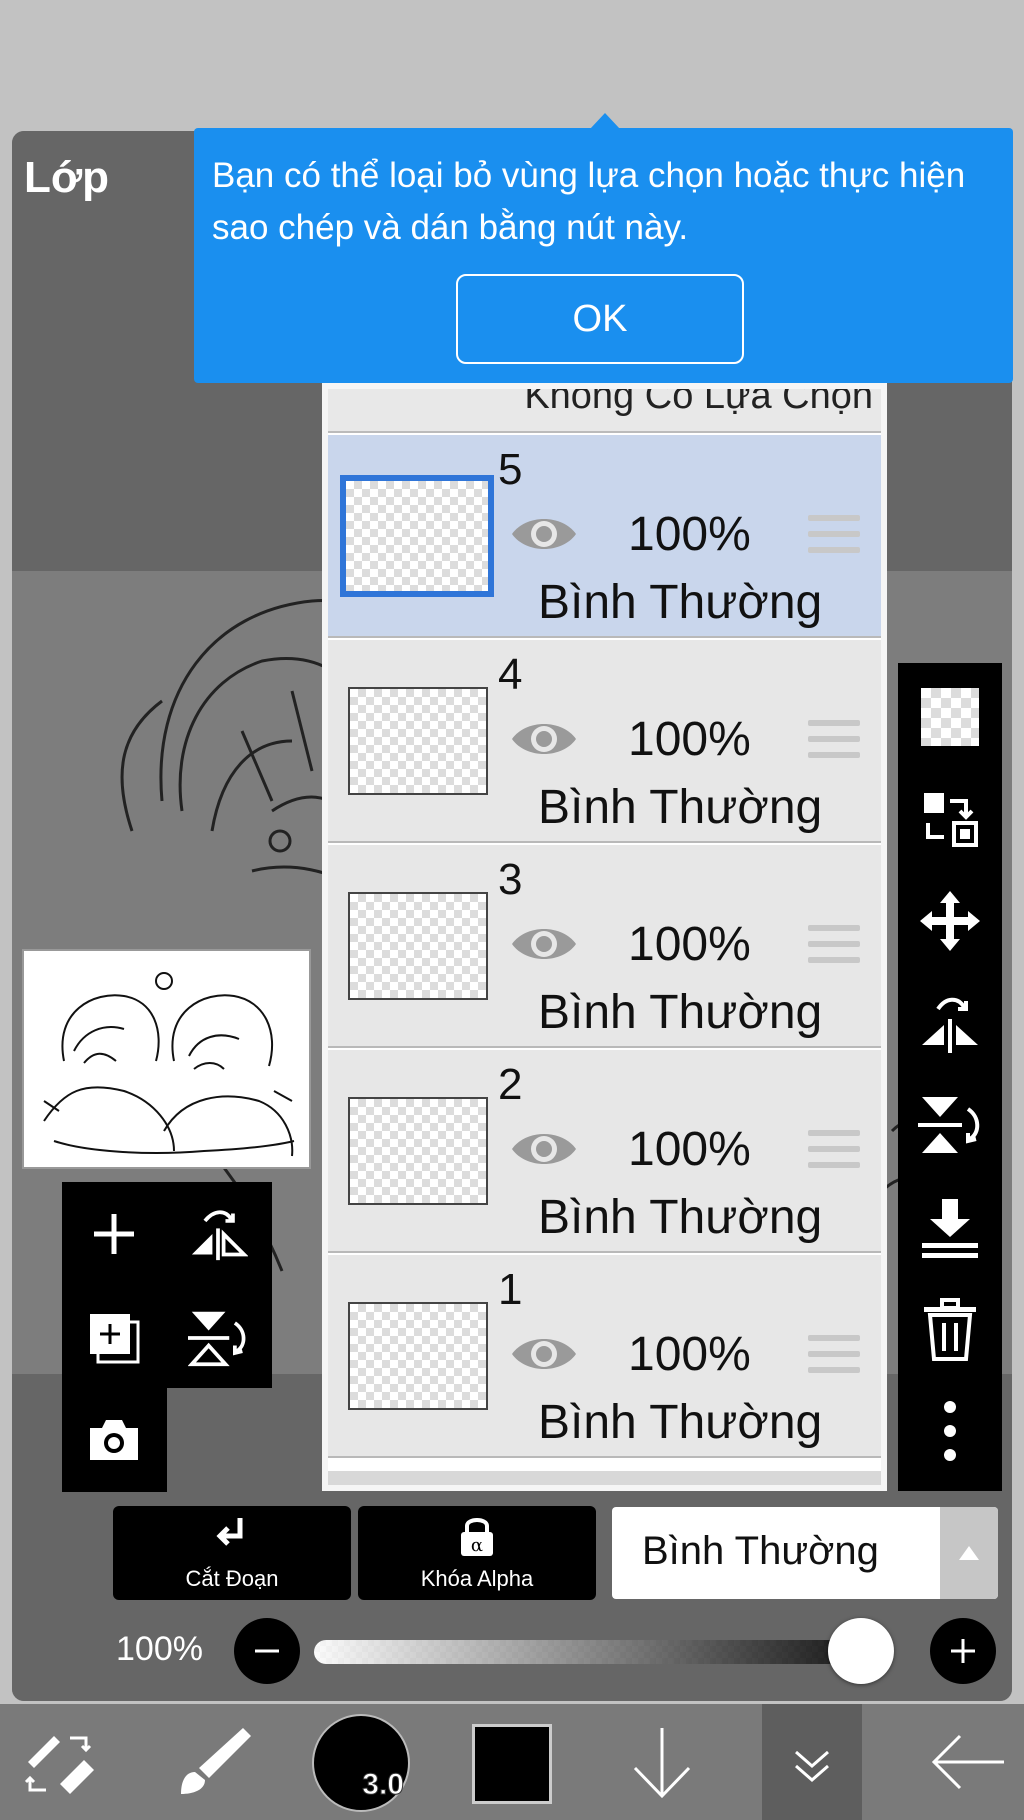  What do you see at coordinates (950, 1077) in the screenshot?
I see `right-toolbar` at bounding box center [950, 1077].